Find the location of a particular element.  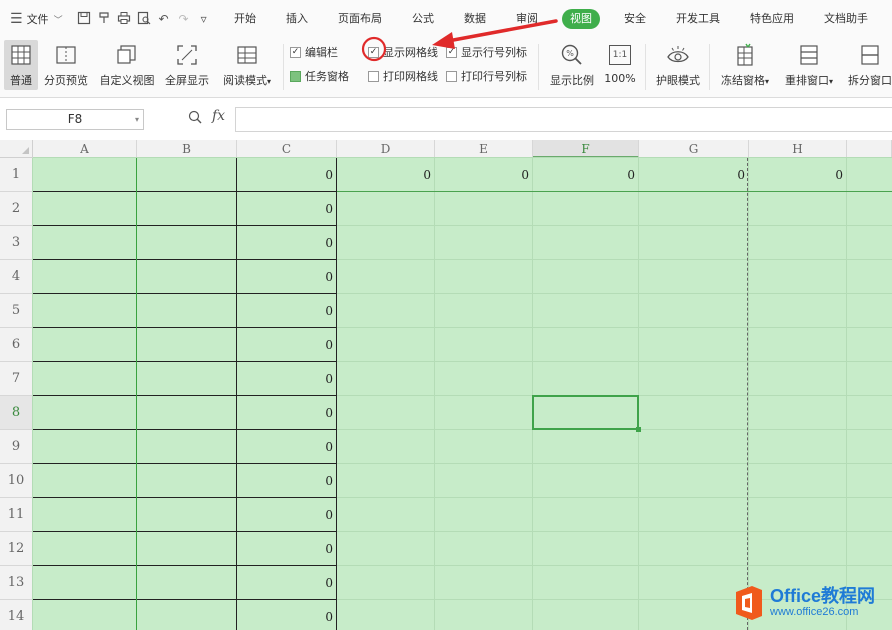

show-row-col-headers-label: 显示行号列标 is located at coordinates (494, 52).